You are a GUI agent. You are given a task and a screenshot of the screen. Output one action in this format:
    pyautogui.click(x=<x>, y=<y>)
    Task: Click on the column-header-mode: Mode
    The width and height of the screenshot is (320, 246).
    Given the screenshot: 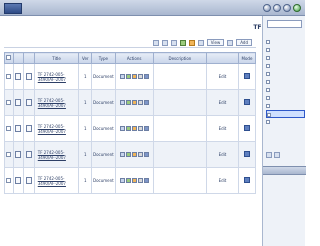 What is the action you would take?
    pyautogui.click(x=247, y=58)
    